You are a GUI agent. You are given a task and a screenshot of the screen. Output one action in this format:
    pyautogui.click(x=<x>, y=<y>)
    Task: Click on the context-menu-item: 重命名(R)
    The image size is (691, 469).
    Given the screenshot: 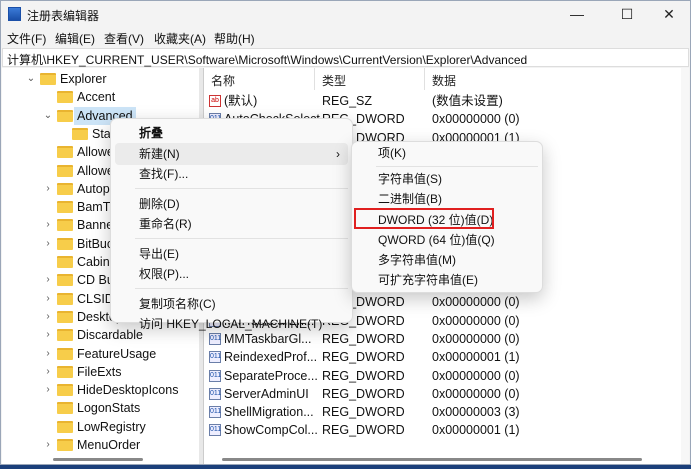 What is the action you would take?
    pyautogui.click(x=231, y=224)
    